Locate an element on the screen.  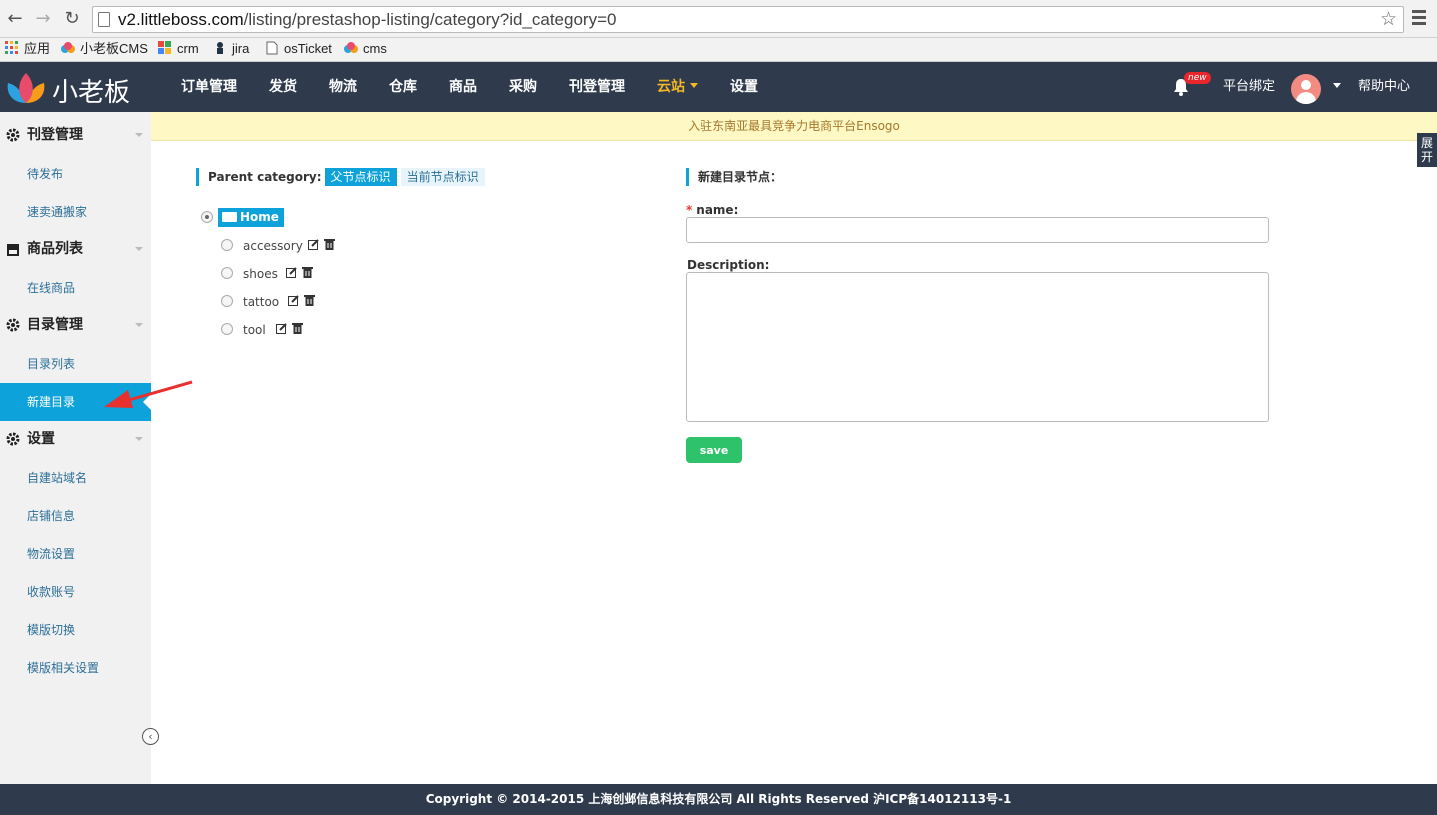
nav-products: 商品 is located at coordinates (463, 87).